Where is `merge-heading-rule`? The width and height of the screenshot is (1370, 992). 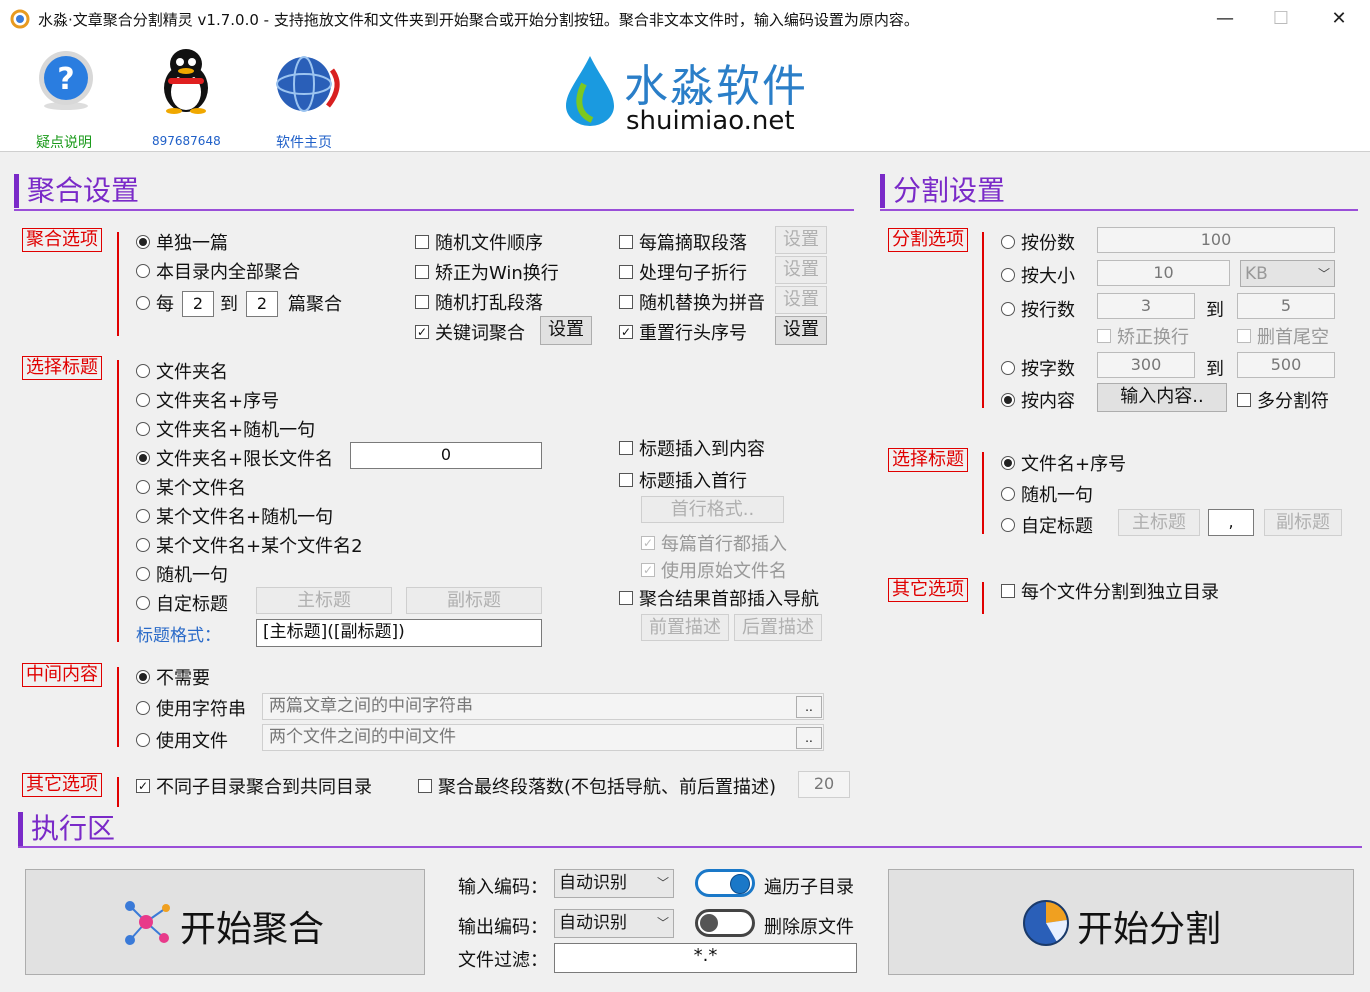 merge-heading-rule is located at coordinates (434, 210).